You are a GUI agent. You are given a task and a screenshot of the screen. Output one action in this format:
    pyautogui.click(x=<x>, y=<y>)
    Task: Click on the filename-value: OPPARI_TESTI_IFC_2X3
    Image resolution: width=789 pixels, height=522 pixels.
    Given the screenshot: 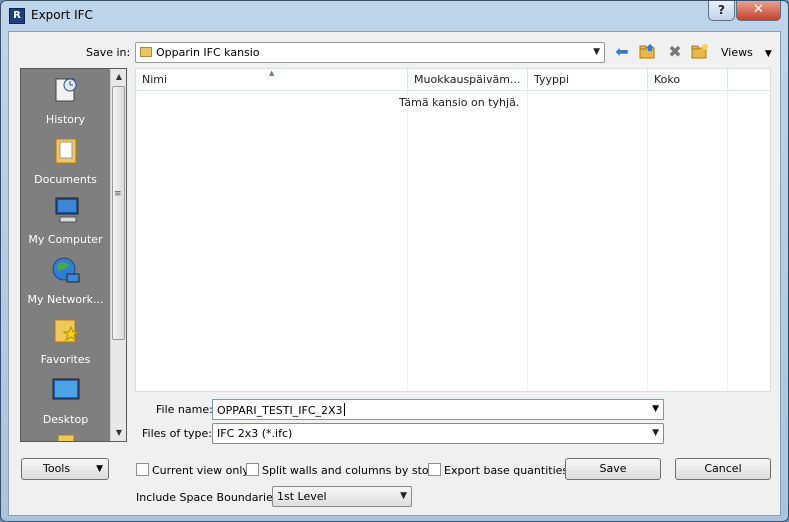 What is the action you would take?
    pyautogui.click(x=280, y=410)
    